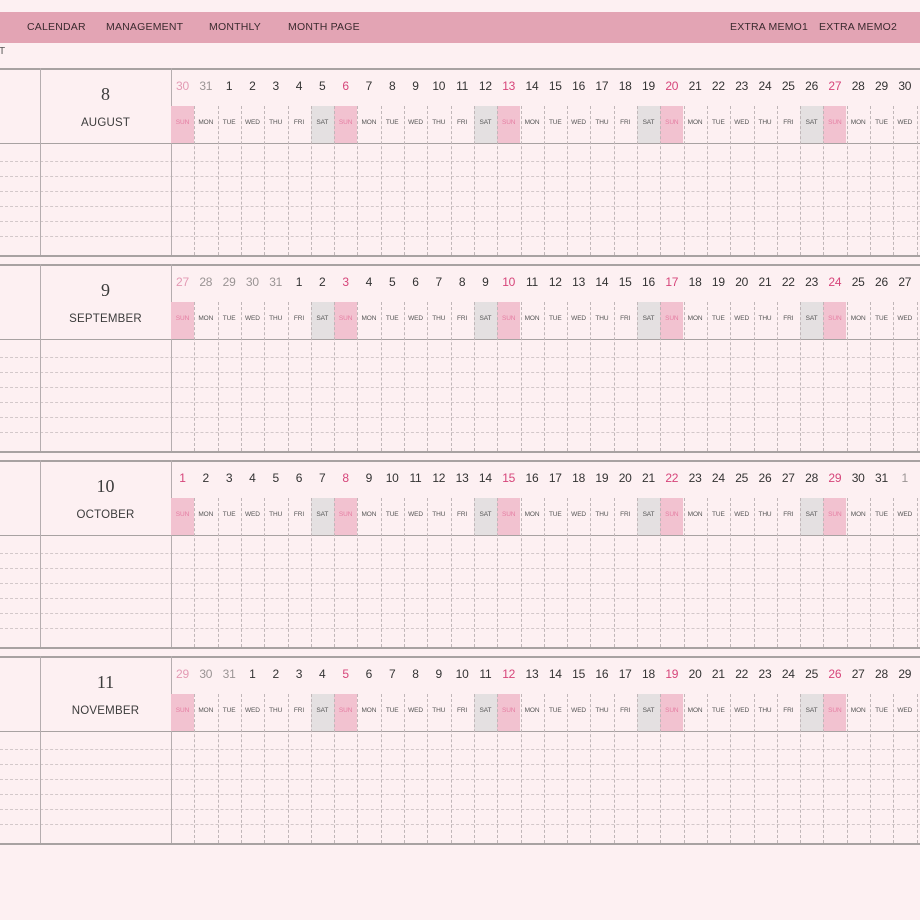 The image size is (920, 920). I want to click on day-number: 1, so click(905, 478).